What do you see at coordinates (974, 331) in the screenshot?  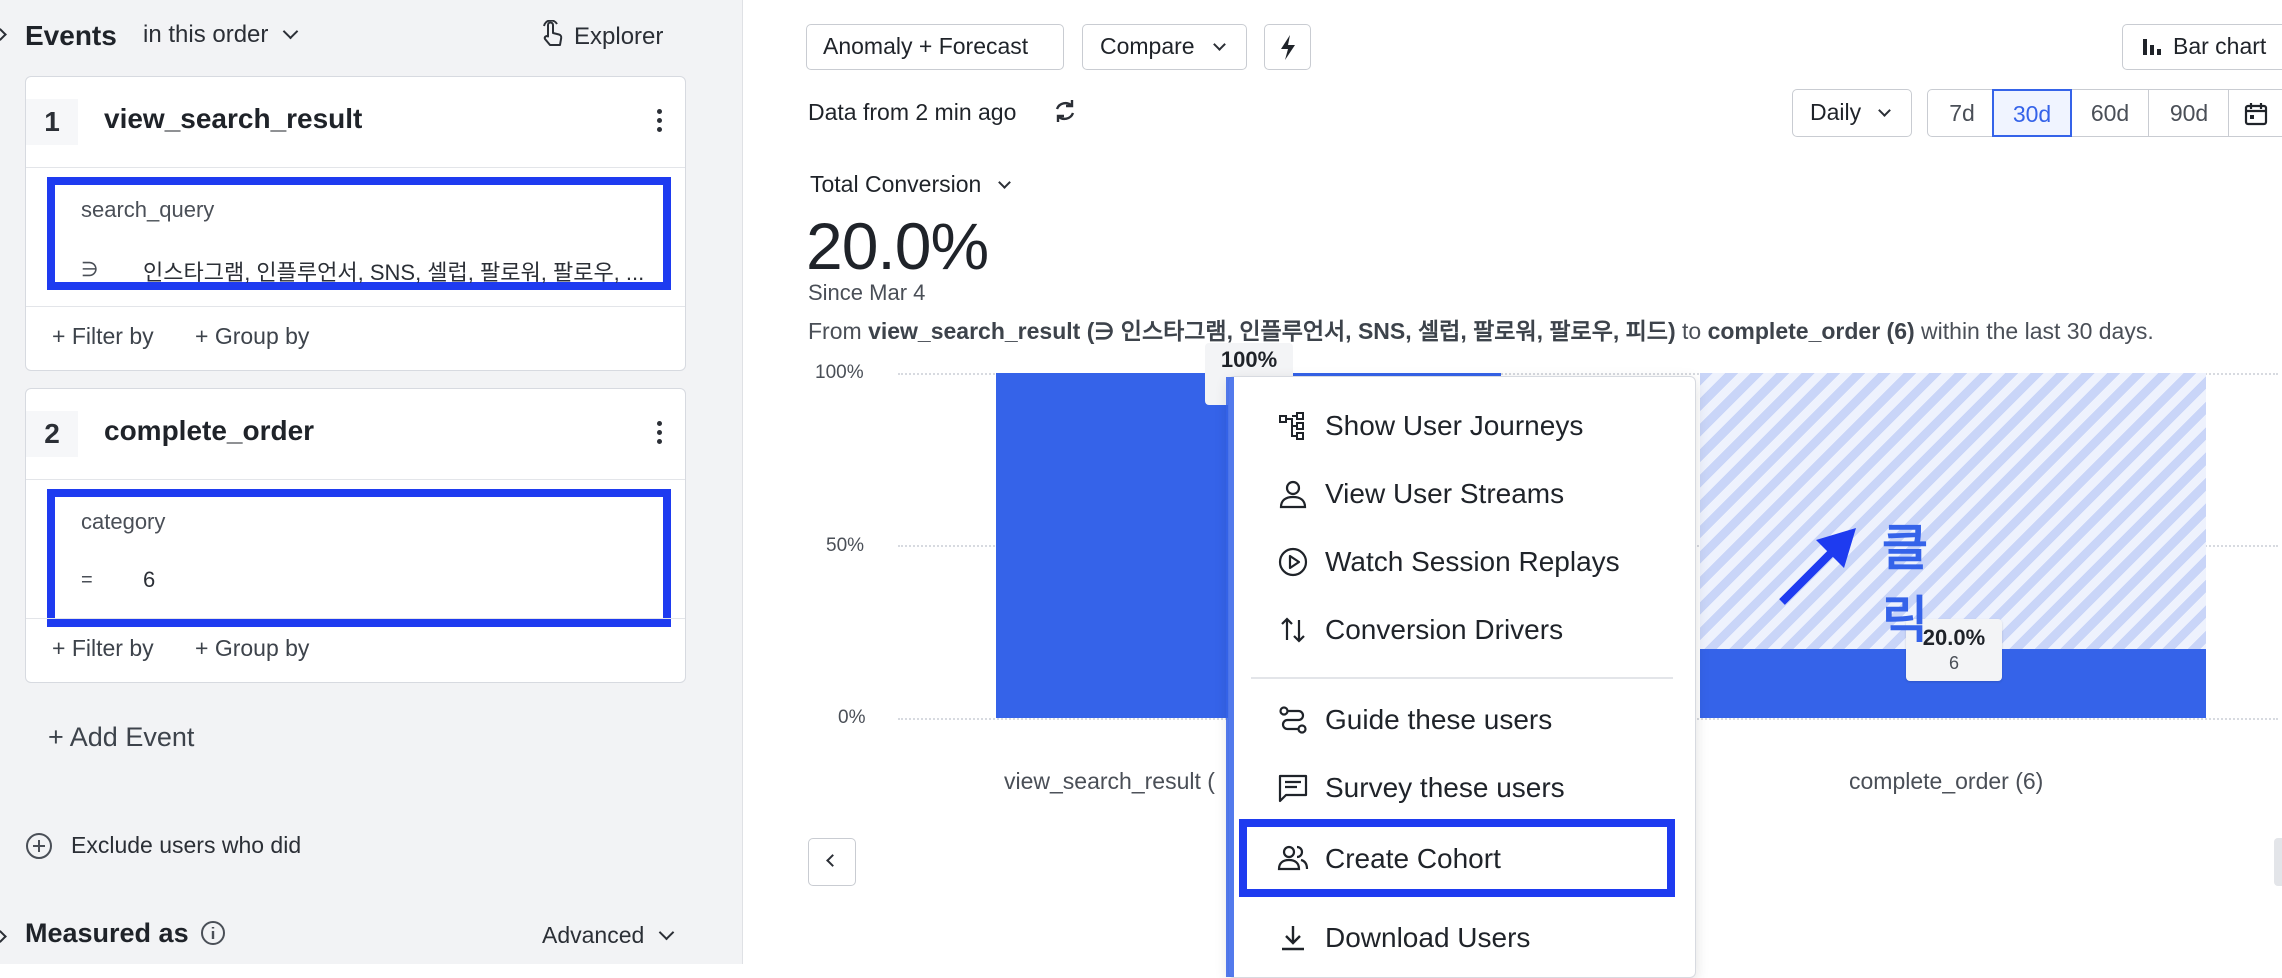 I see `desc-event-1: view_search_result` at bounding box center [974, 331].